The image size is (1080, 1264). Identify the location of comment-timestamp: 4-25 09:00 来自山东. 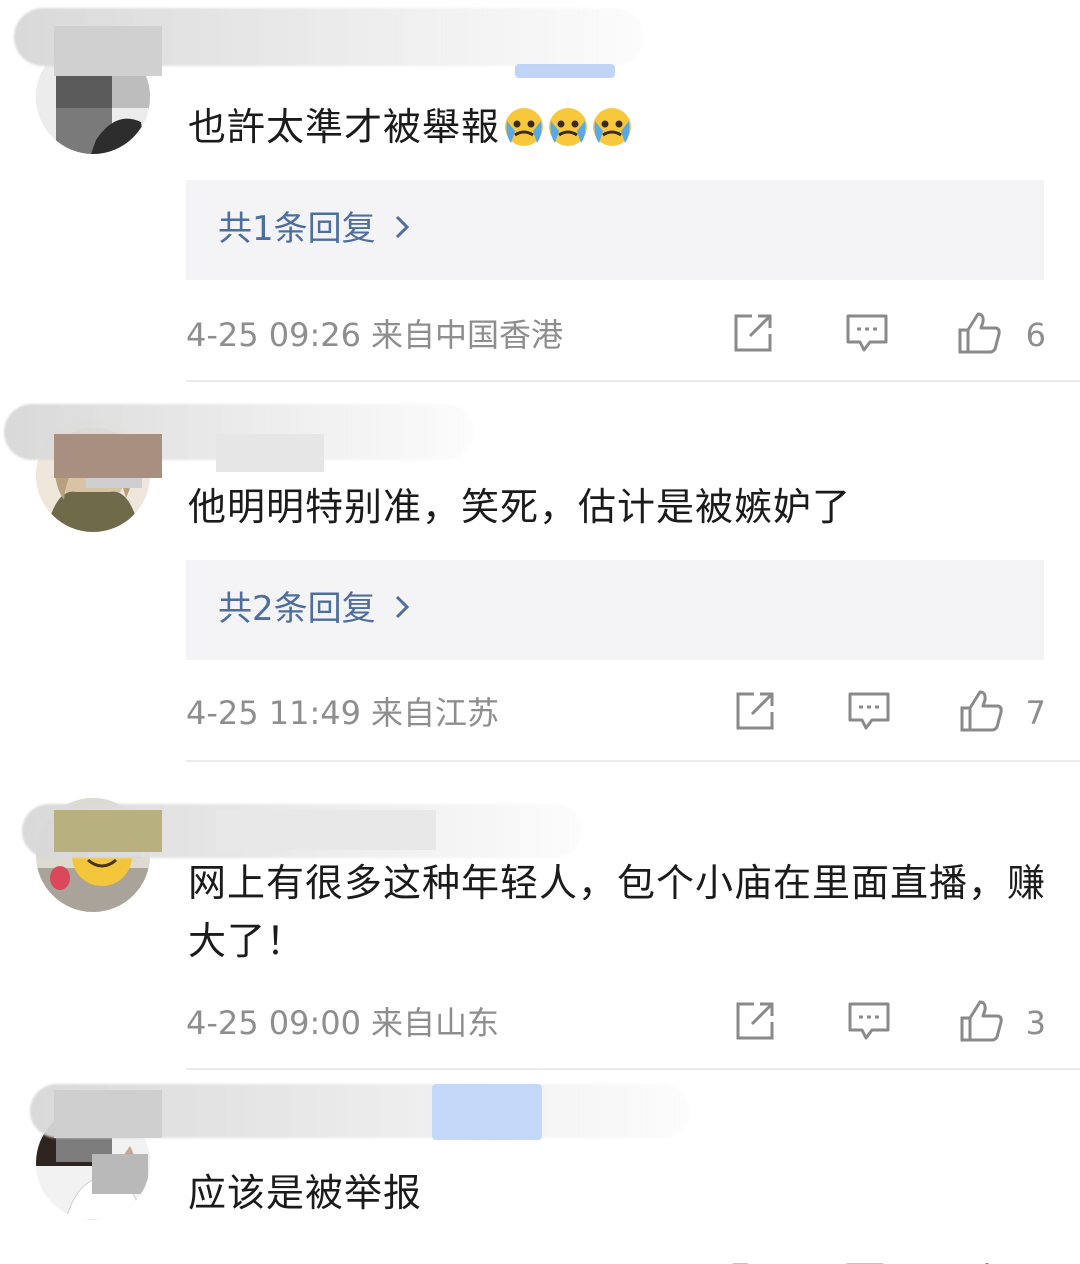
(343, 1023).